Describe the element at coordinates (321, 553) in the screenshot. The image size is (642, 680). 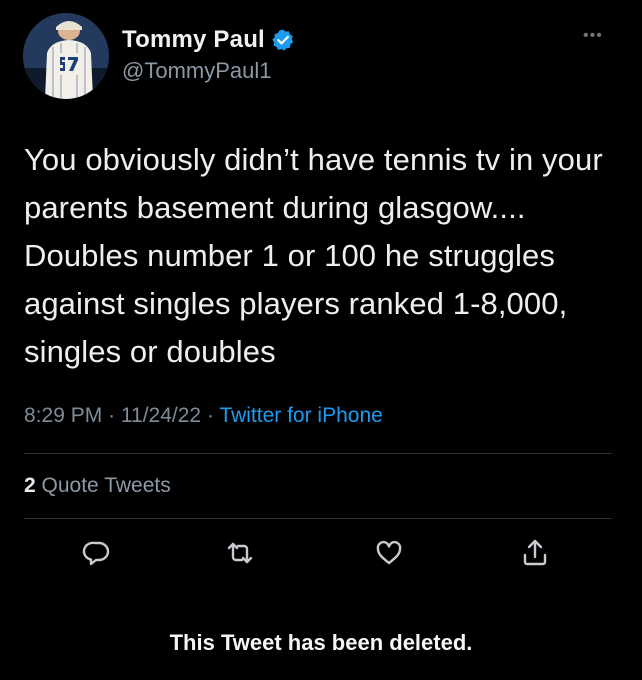
I see `tweet-actions-bar` at that location.